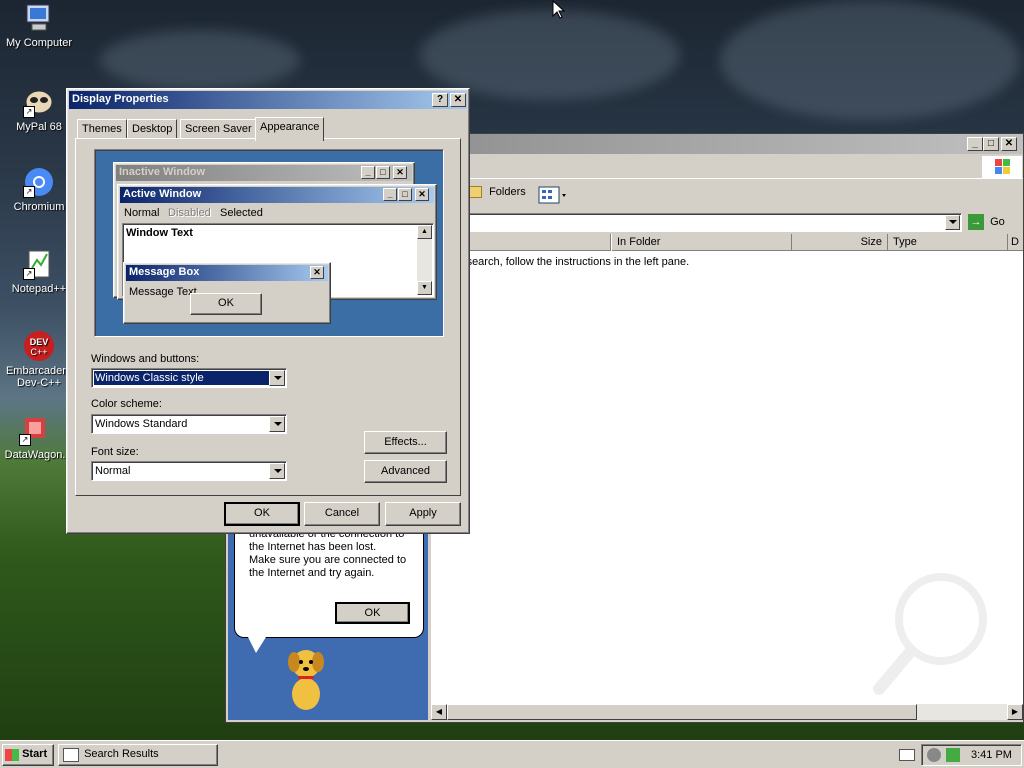 The width and height of the screenshot is (1024, 768). What do you see at coordinates (145, 359) in the screenshot?
I see `windows-buttons-label: Windows and buttons:` at bounding box center [145, 359].